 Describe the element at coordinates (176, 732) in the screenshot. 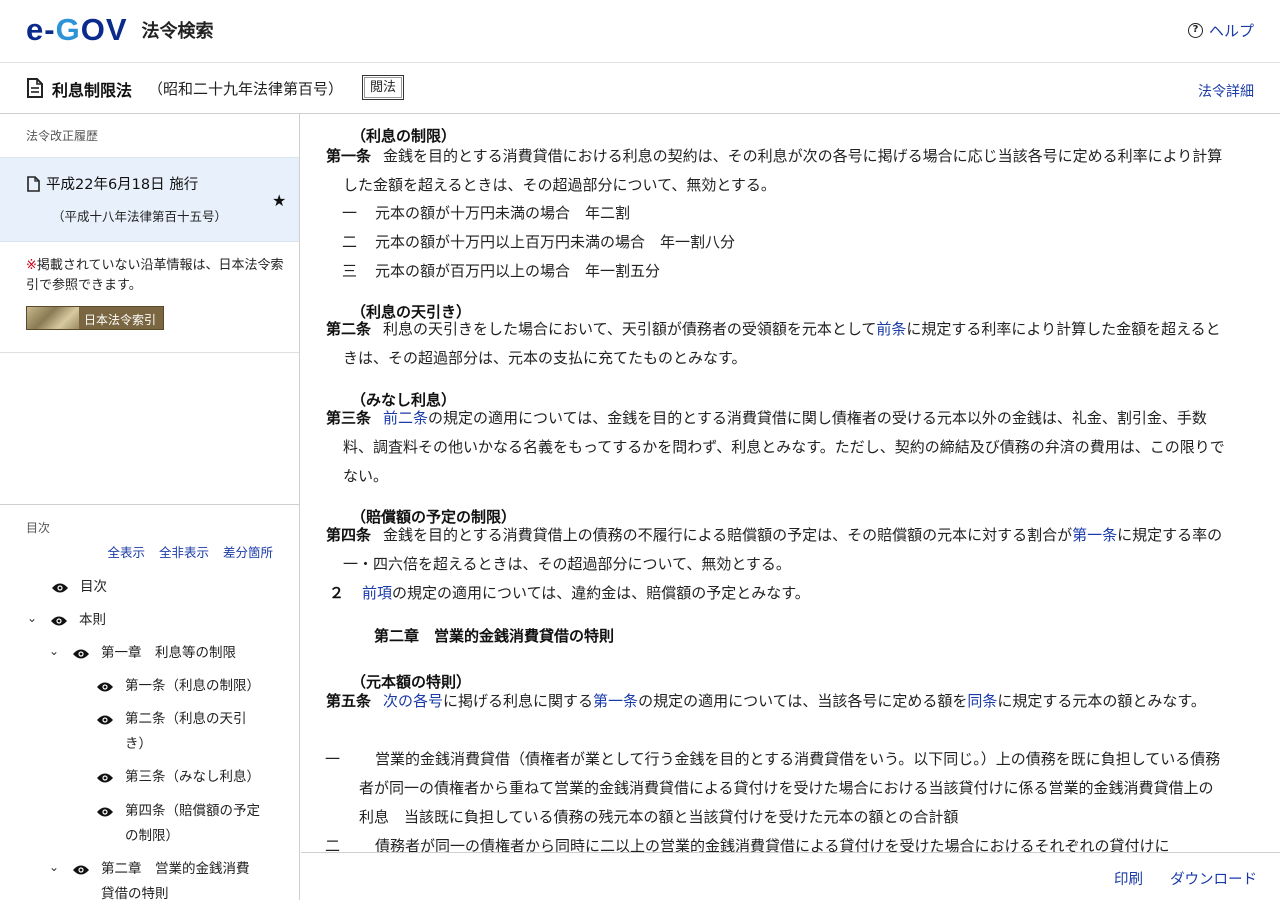

I see `toc-item-article2: 第二条（利息の天引き）` at that location.